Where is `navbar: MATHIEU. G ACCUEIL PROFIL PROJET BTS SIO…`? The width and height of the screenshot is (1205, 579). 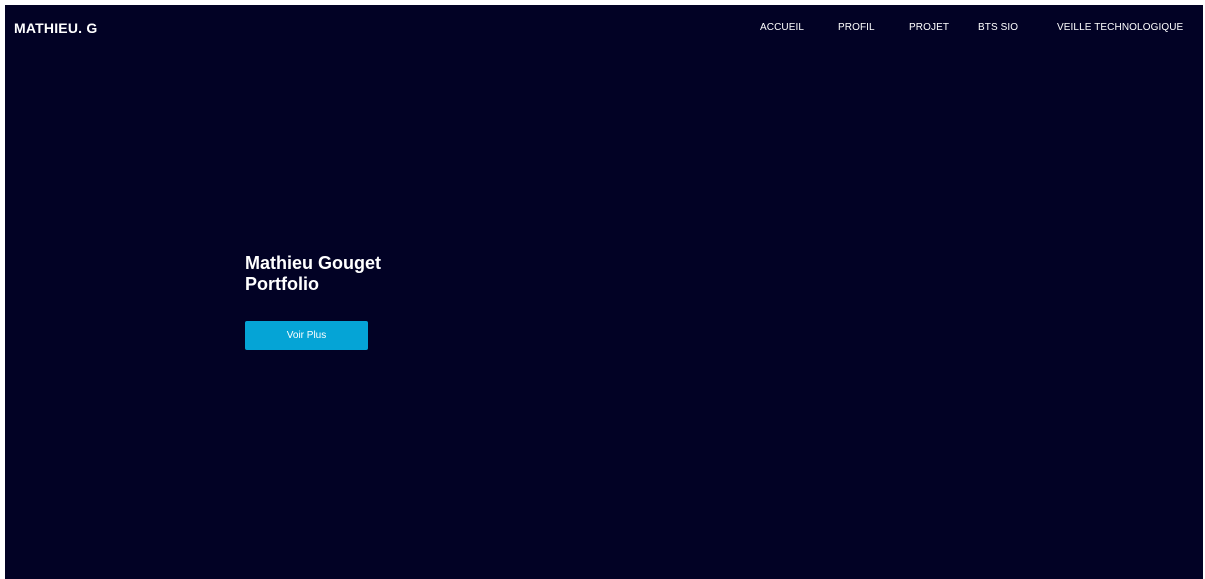 navbar: MATHIEU. G ACCUEIL PROFIL PROJET BTS SIO… is located at coordinates (604, 29).